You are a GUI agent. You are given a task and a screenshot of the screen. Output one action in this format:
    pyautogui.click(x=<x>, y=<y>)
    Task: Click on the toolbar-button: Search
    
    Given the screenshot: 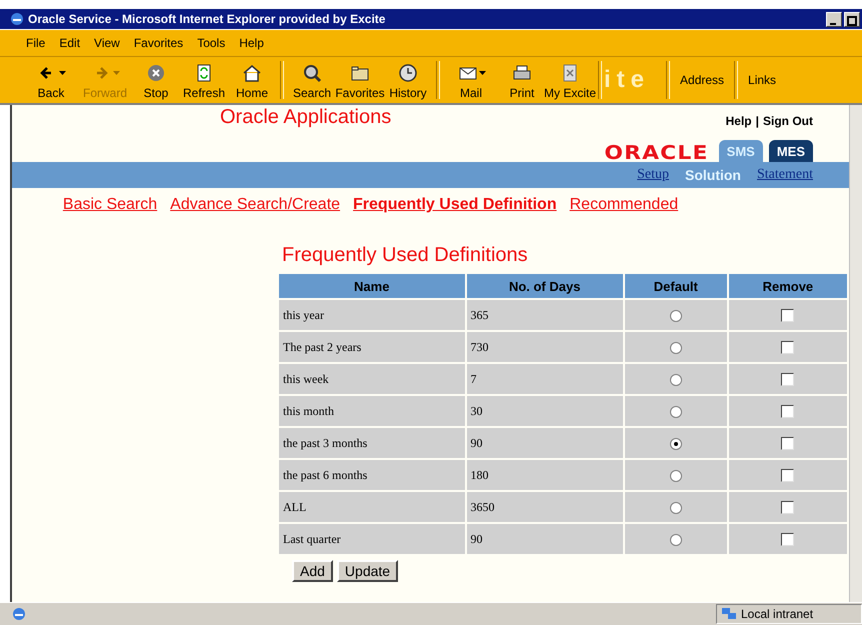 What is the action you would take?
    pyautogui.click(x=312, y=80)
    